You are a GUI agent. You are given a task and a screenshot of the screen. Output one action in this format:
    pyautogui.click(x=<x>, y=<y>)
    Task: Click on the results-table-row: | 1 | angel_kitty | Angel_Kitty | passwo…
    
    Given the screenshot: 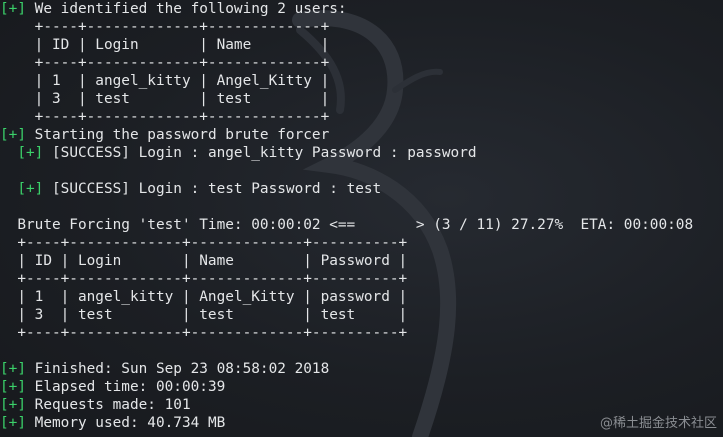 What is the action you would take?
    pyautogui.click(x=204, y=297)
    